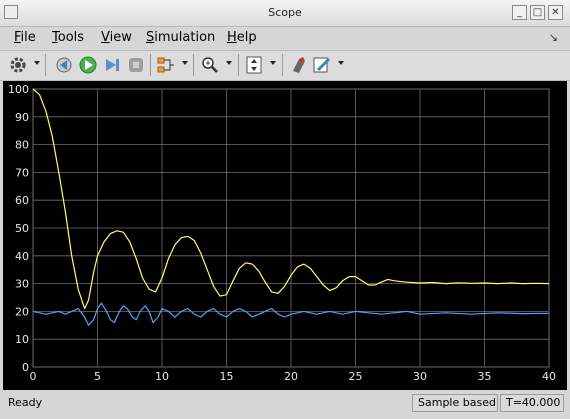  What do you see at coordinates (227, 376) in the screenshot?
I see `x-tick-label: 15` at bounding box center [227, 376].